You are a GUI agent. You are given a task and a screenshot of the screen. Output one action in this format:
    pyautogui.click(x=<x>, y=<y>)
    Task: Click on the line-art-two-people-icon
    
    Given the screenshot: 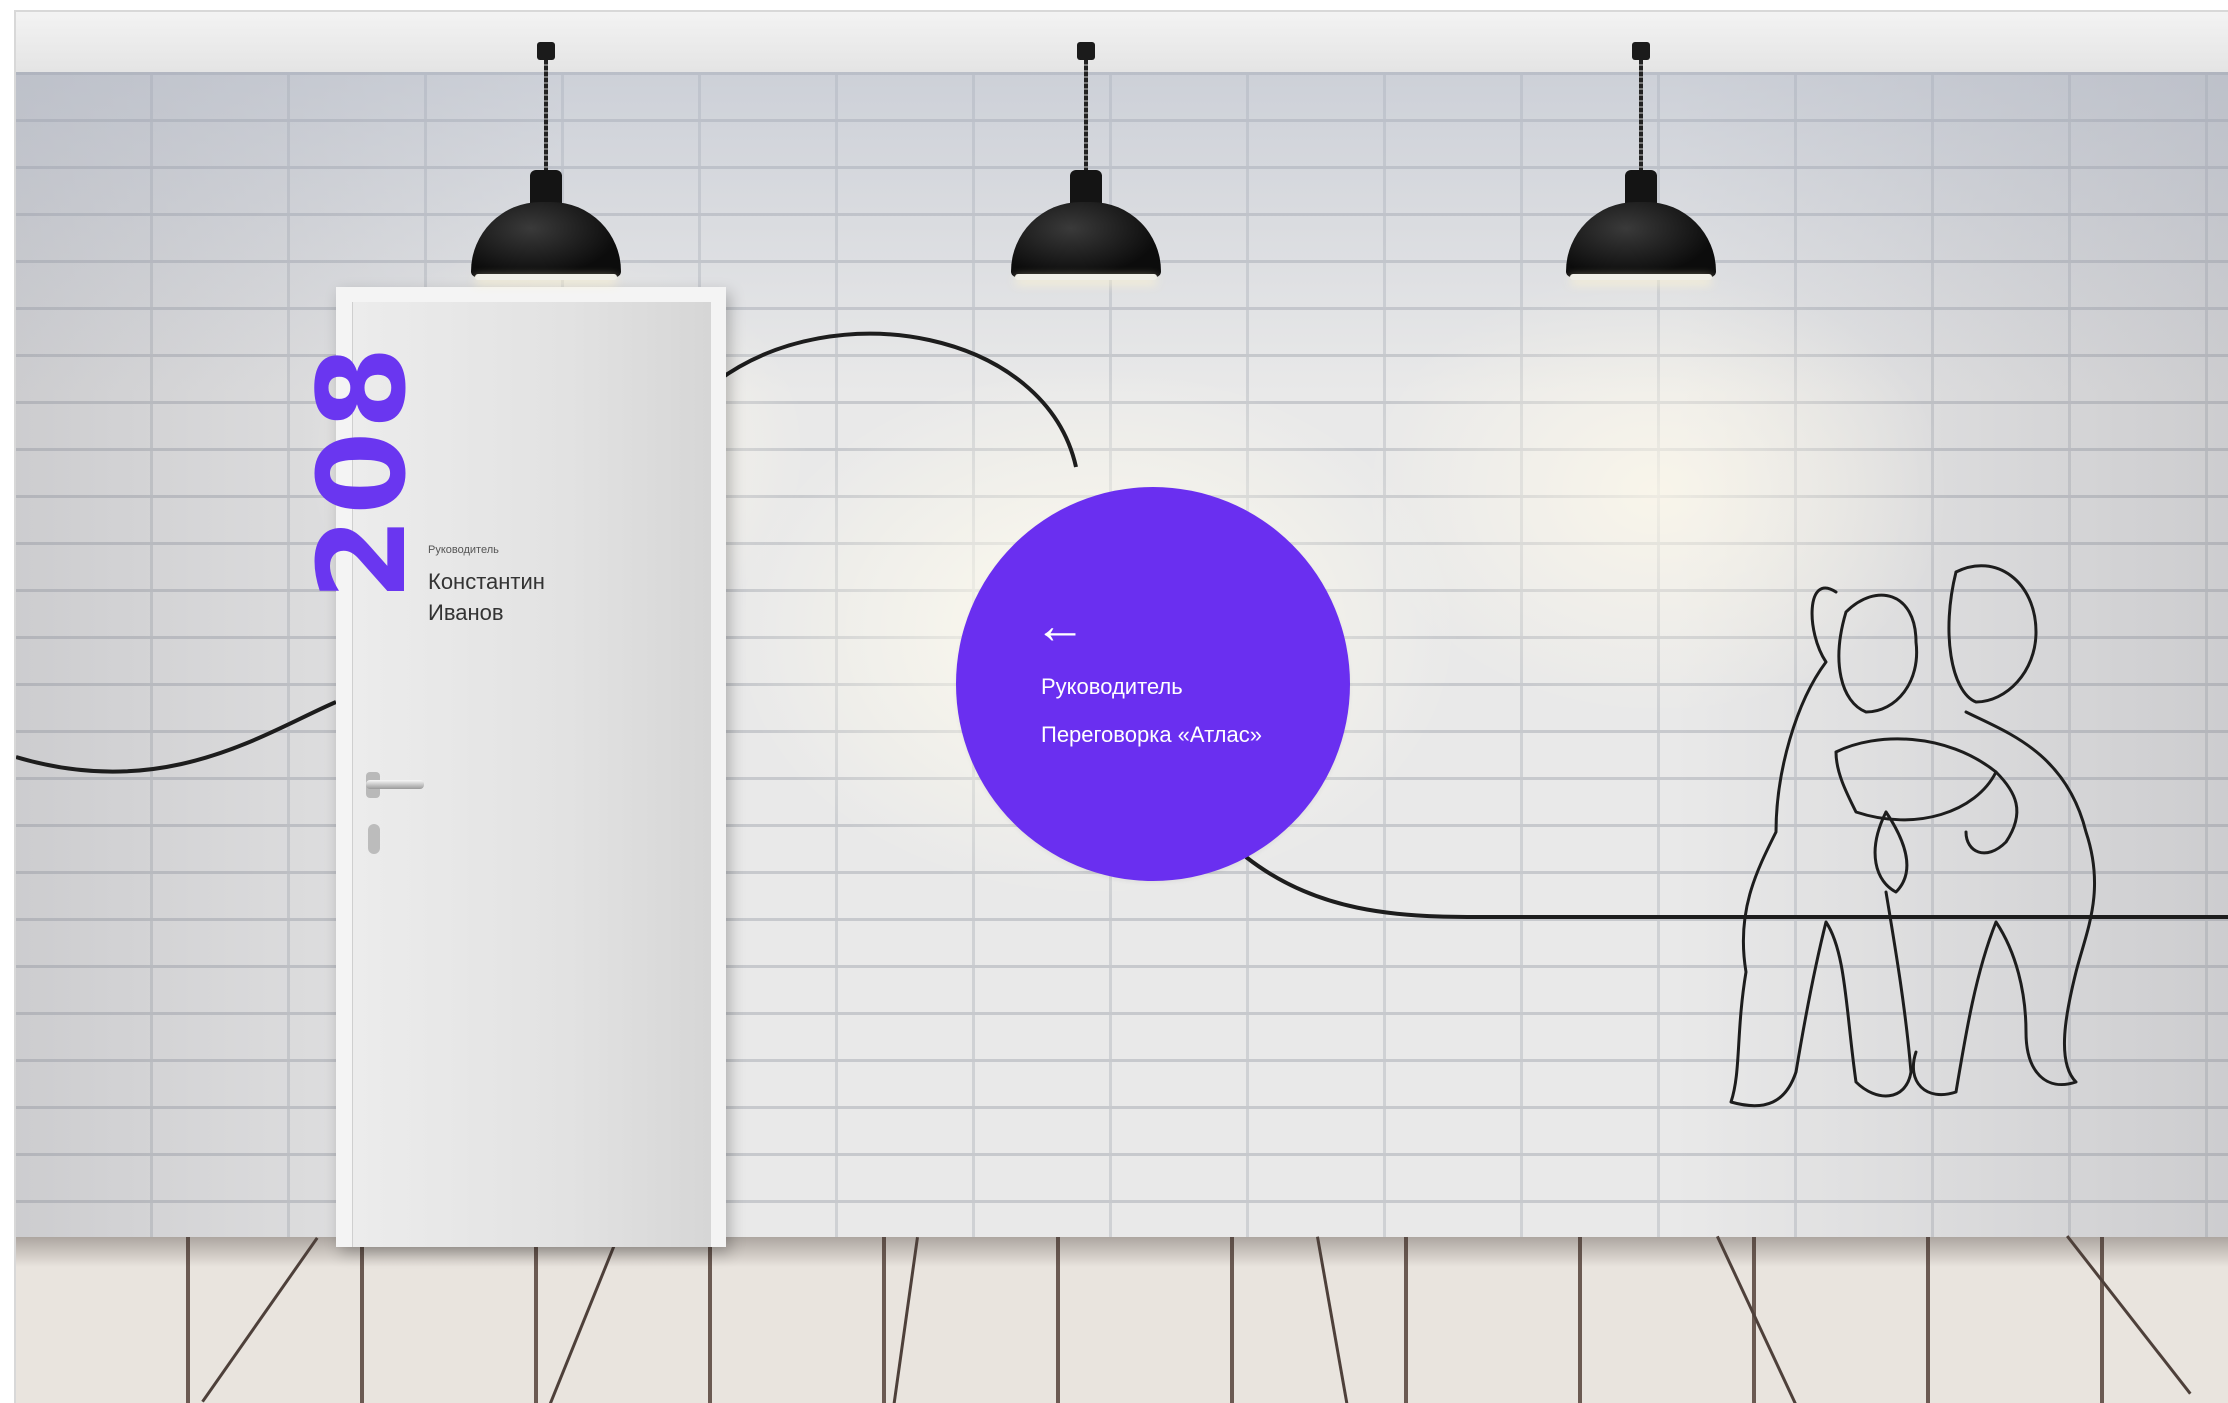 What is the action you would take?
    pyautogui.click(x=1913, y=836)
    